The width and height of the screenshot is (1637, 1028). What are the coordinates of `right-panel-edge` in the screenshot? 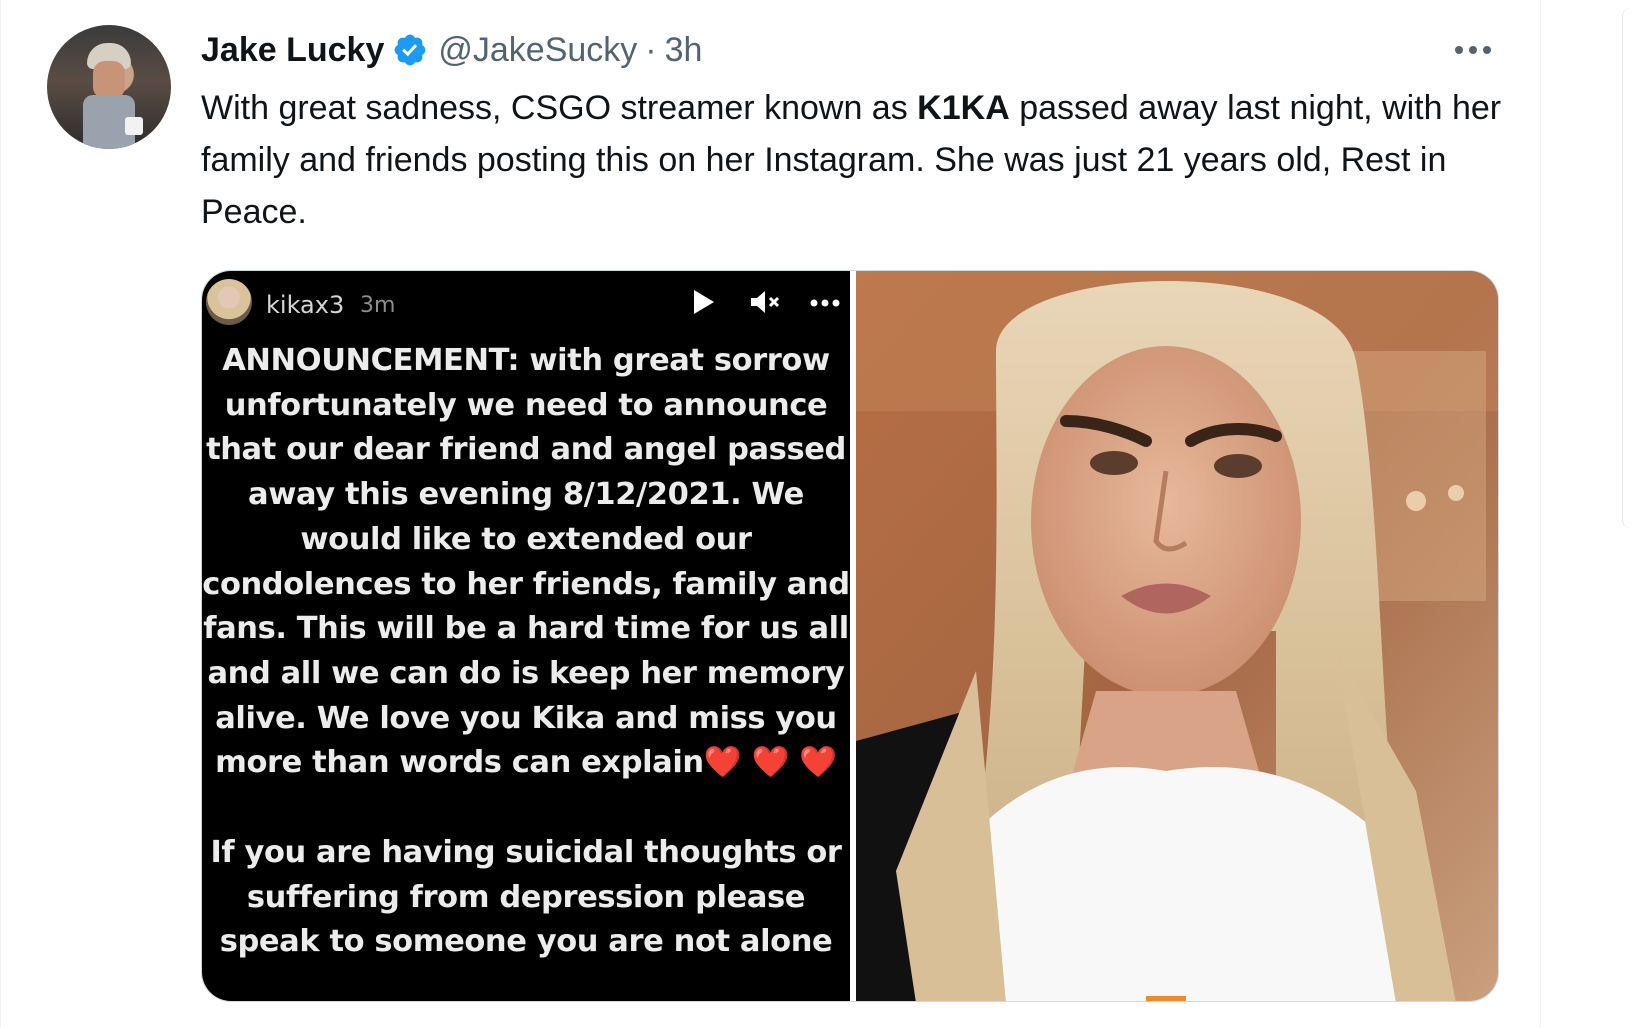 It's located at (1589, 514).